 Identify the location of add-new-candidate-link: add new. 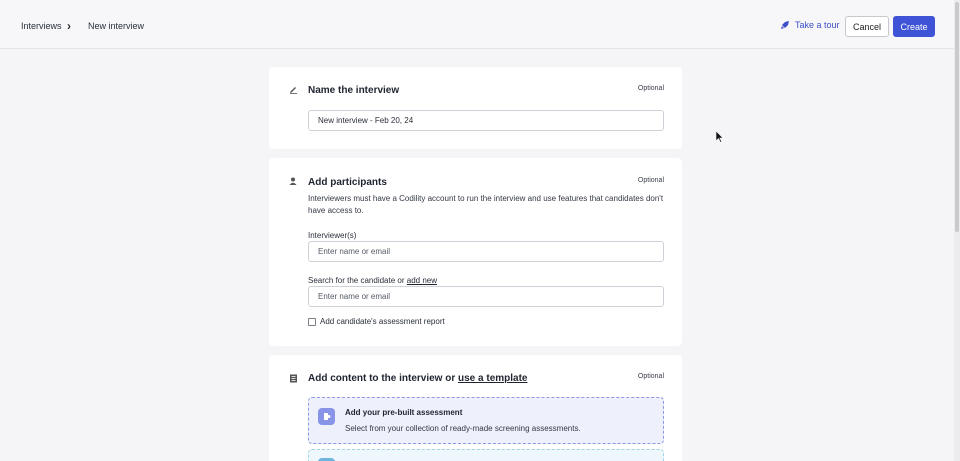
(422, 280).